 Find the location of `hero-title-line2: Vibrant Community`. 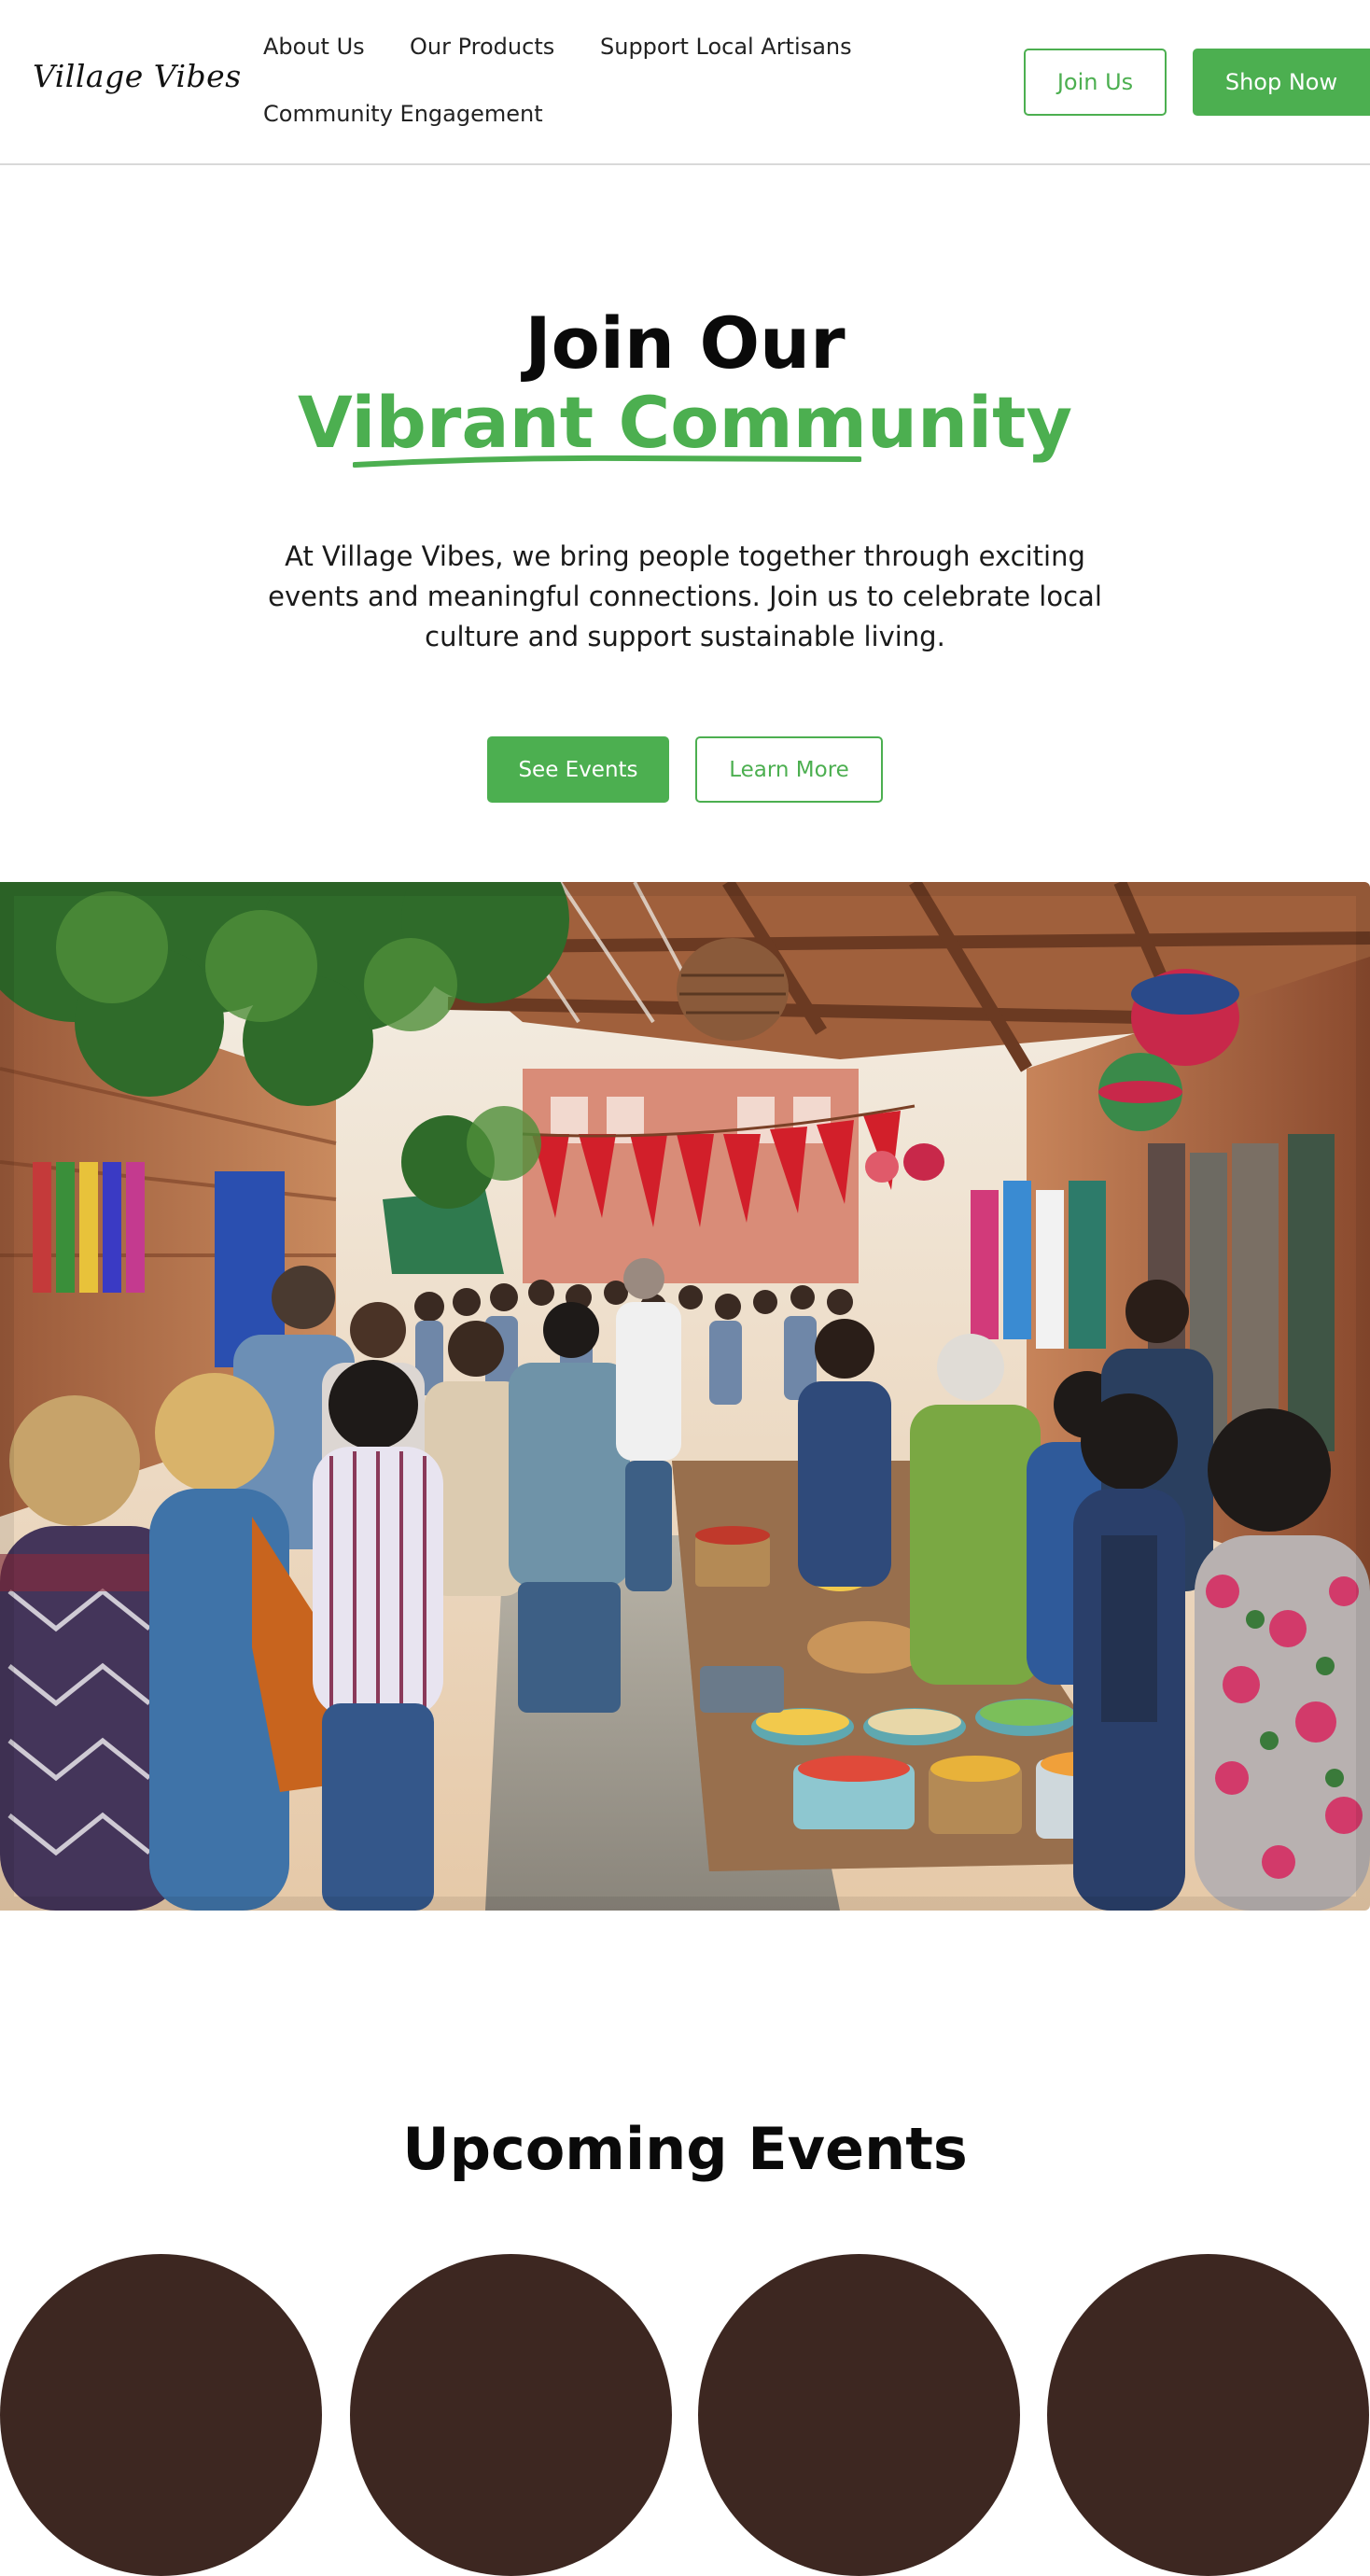

hero-title-line2: Vibrant Community is located at coordinates (685, 422).